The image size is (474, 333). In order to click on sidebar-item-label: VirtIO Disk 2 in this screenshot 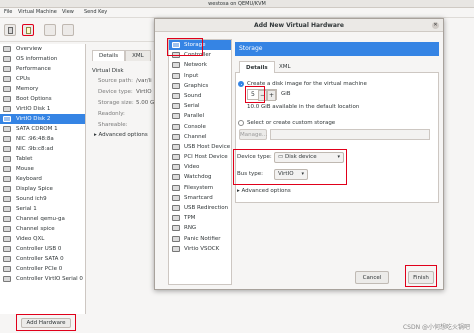, I will do `click(33, 119)`.